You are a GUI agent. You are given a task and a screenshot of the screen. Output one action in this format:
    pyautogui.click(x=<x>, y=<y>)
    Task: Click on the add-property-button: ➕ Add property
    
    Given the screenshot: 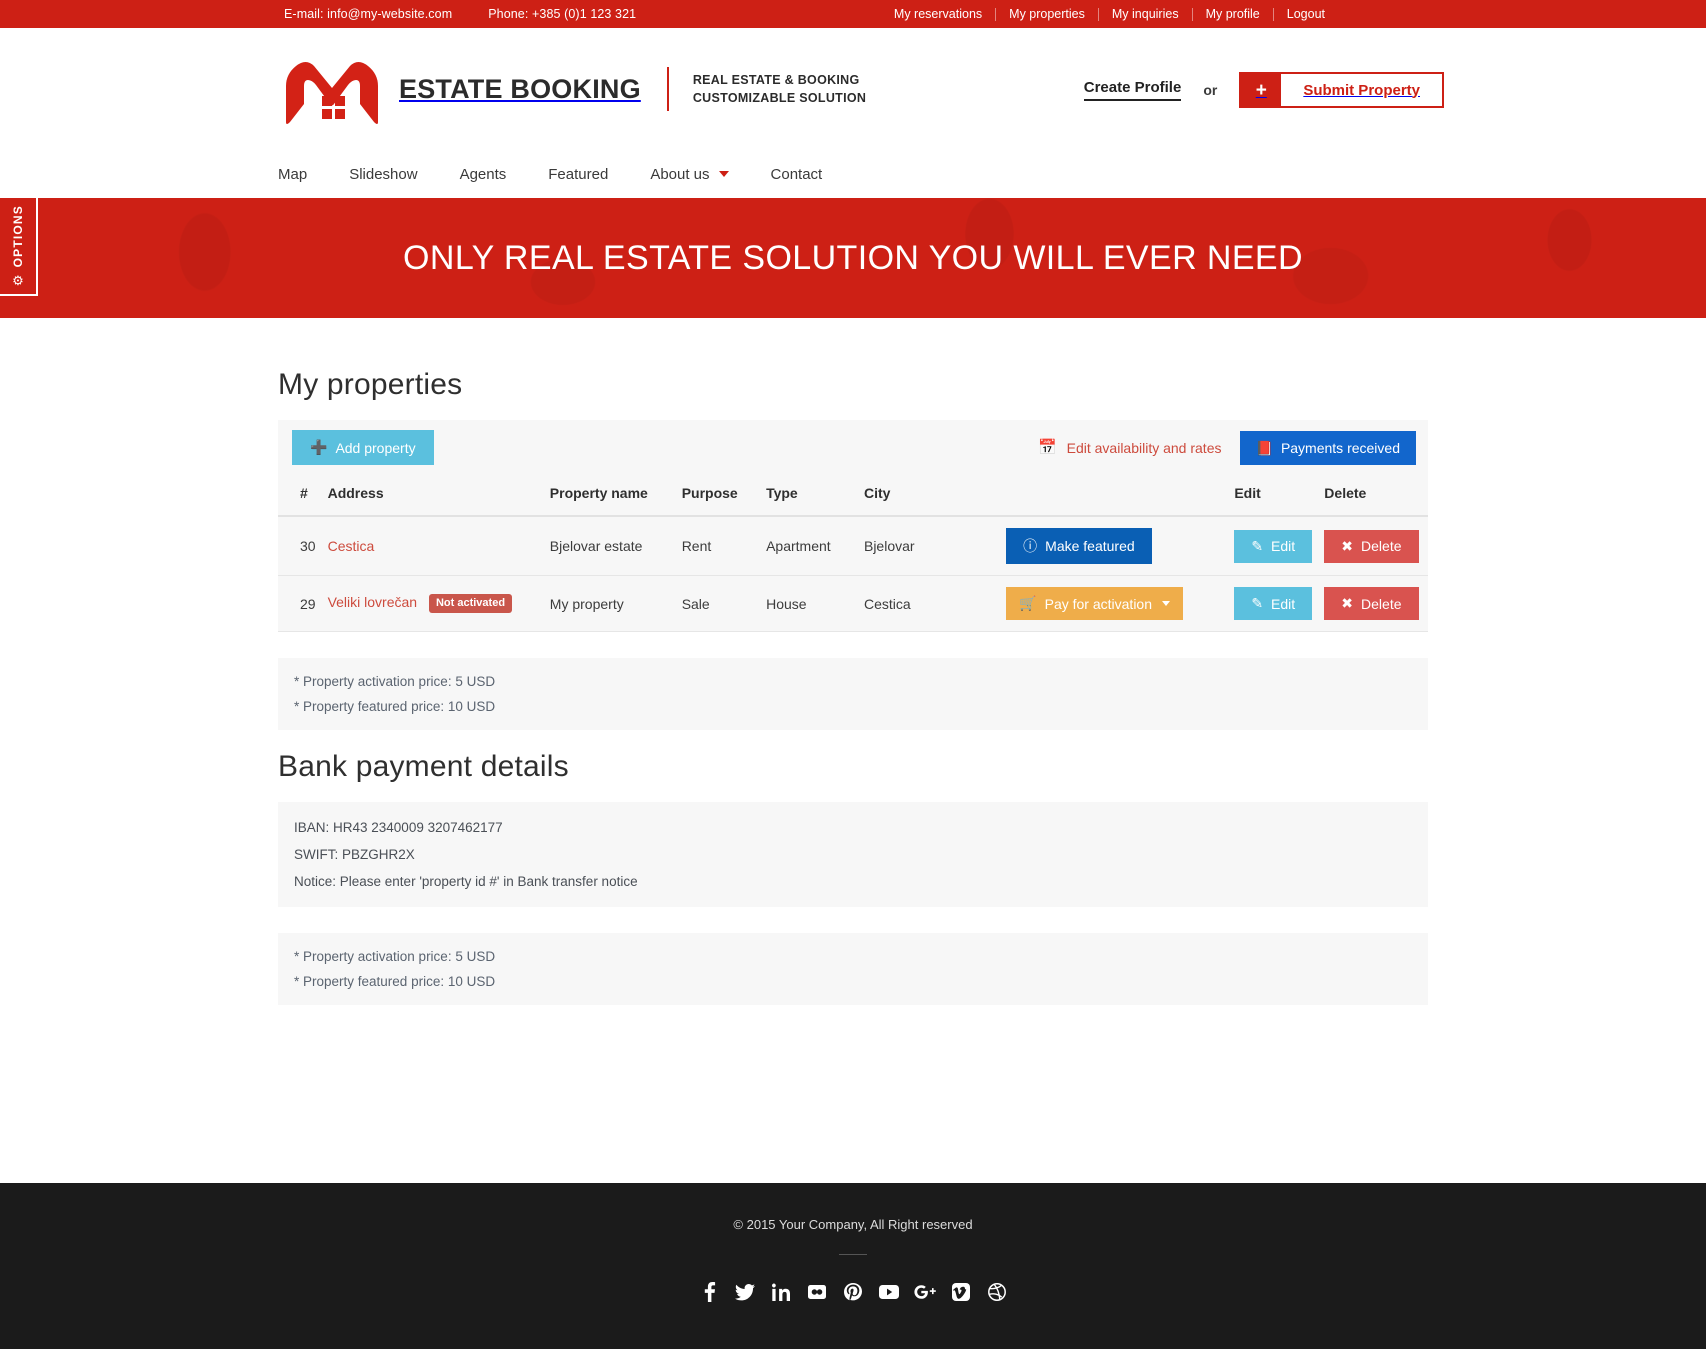 What is the action you would take?
    pyautogui.click(x=363, y=447)
    